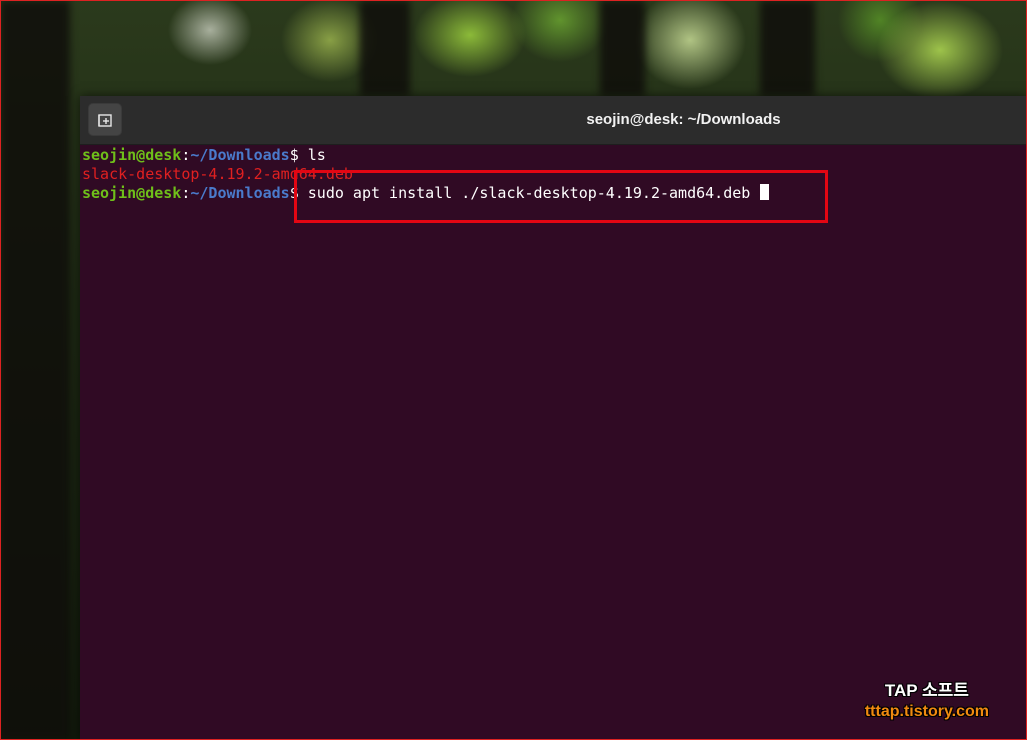  I want to click on watermark: TAP 소프트 tttap.tistory.com, so click(927, 698).